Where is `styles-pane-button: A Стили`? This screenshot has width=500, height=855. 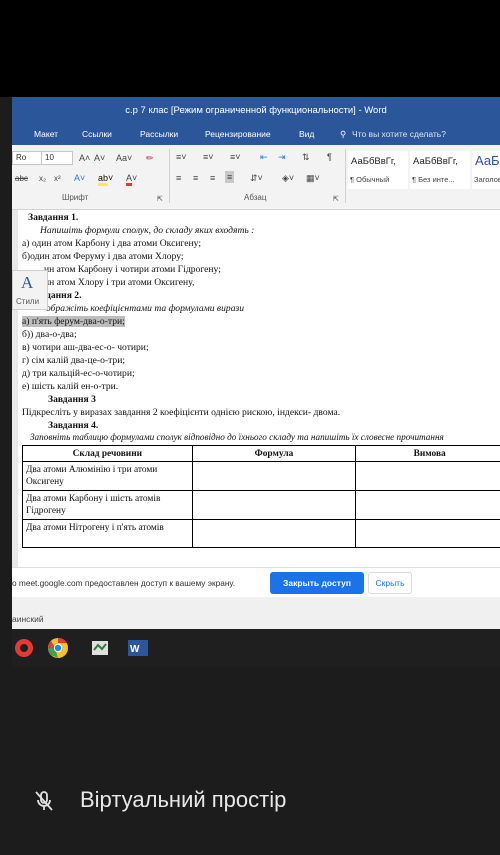
styles-pane-button: A Стили is located at coordinates (30, 290).